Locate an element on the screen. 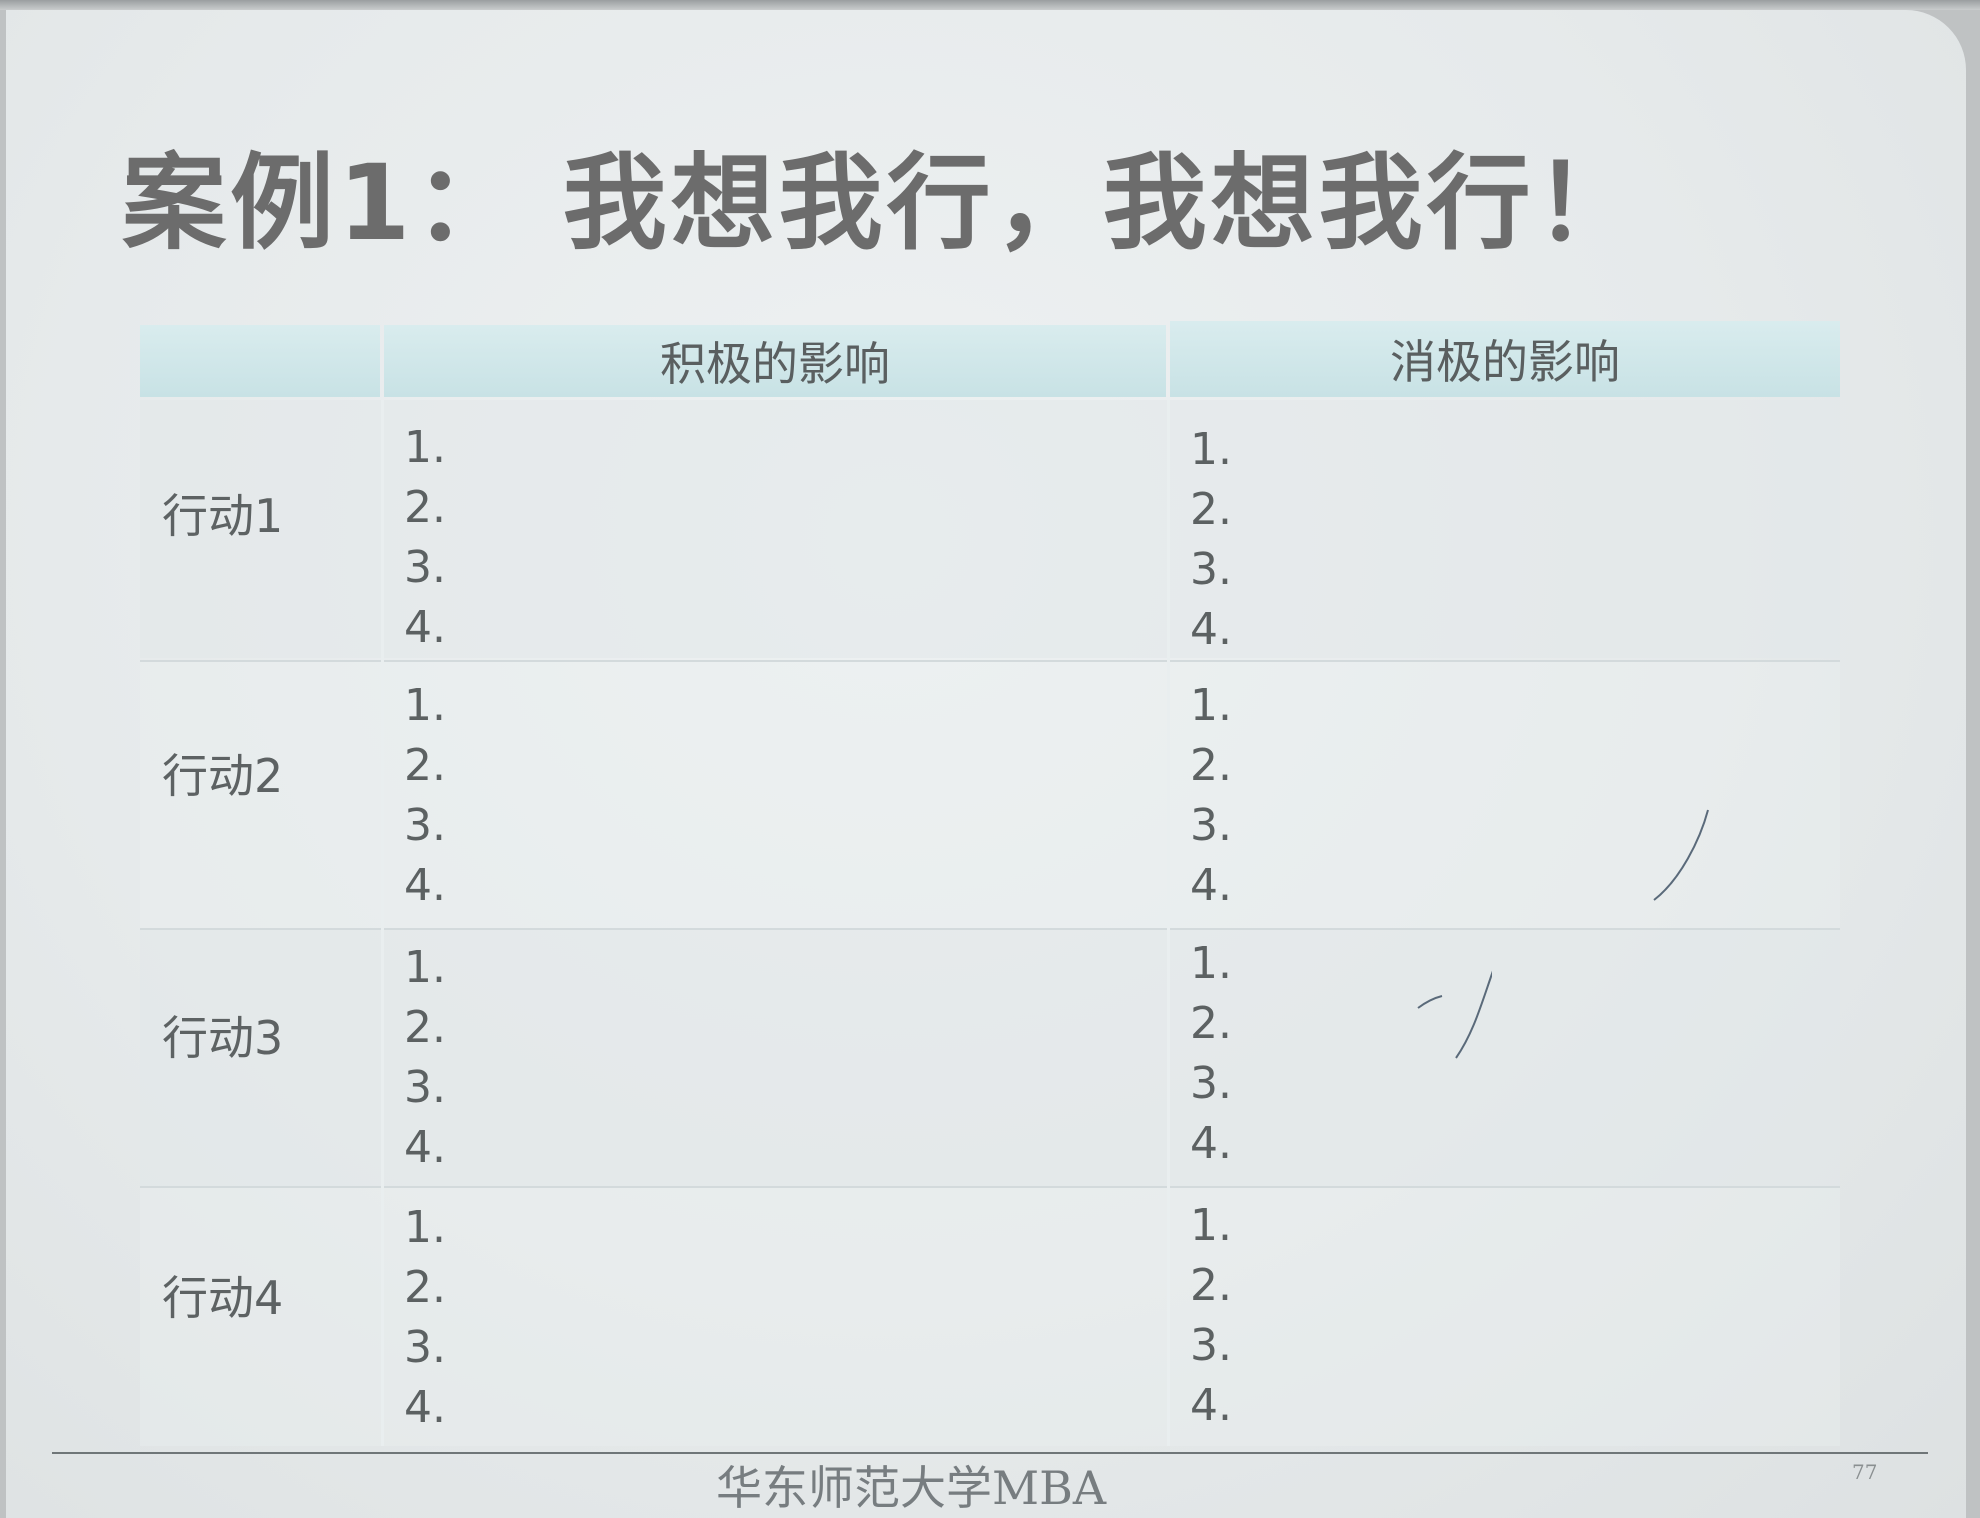 The height and width of the screenshot is (1518, 1980). negative-list-action-2: 1. 2. 3. 4. is located at coordinates (1211, 796).